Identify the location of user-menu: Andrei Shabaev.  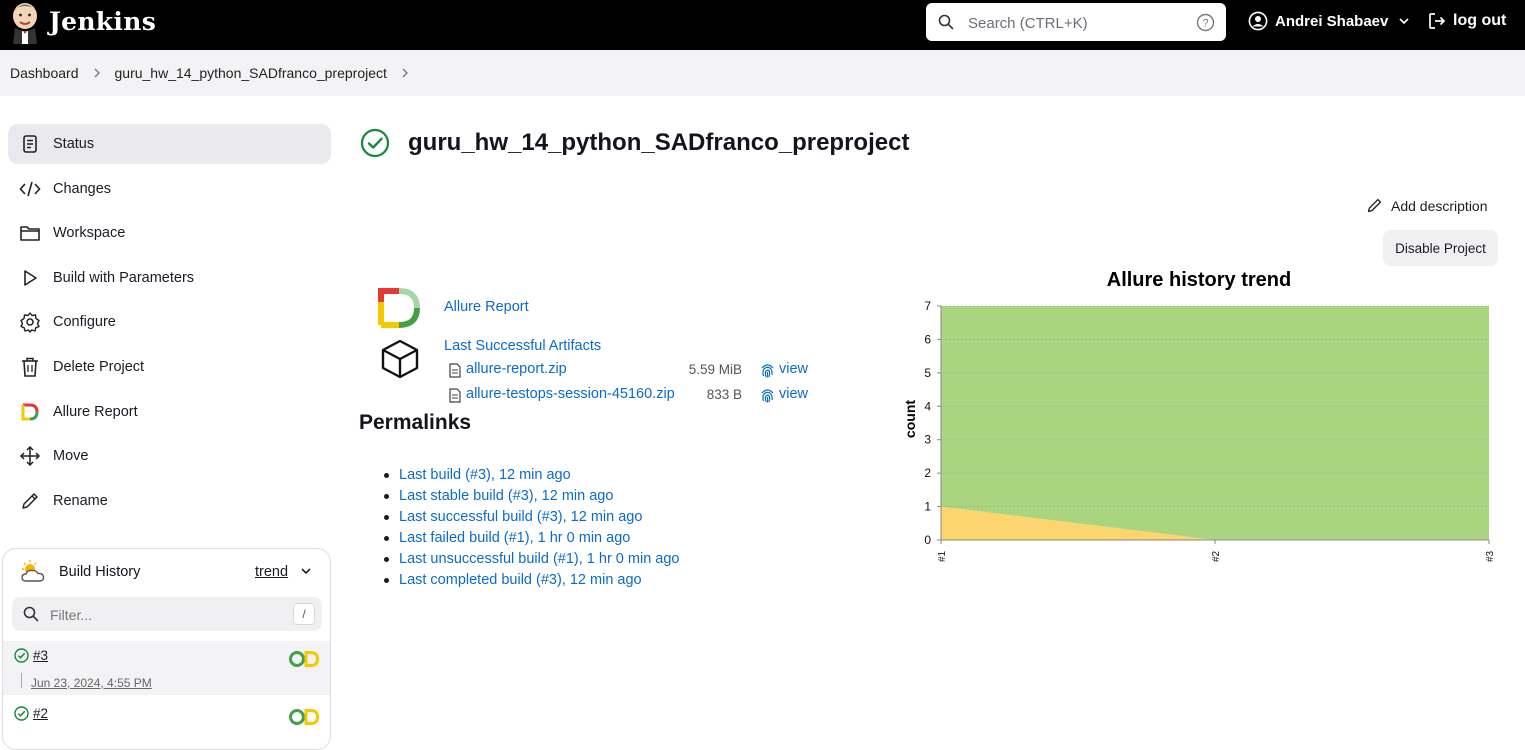
(1329, 21).